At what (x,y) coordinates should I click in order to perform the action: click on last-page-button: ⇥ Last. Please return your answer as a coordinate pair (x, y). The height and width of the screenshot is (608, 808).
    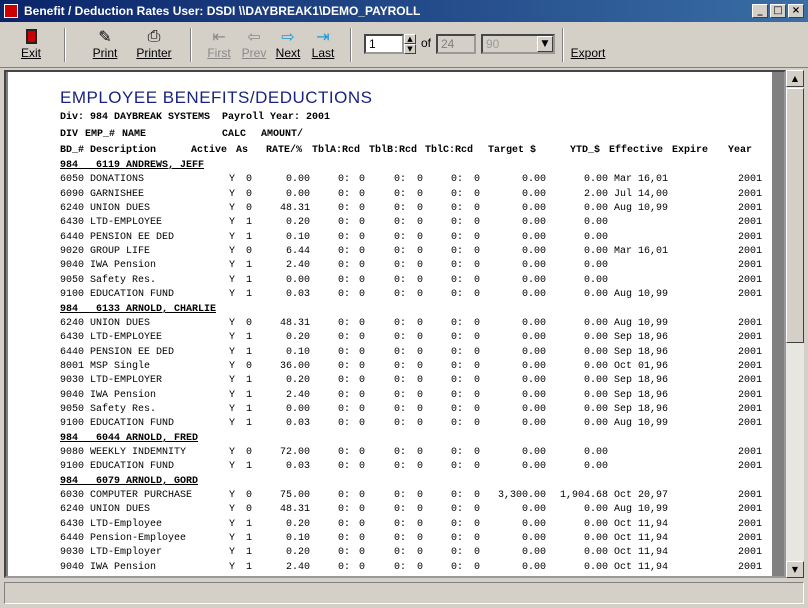
    Looking at the image, I should click on (323, 43).